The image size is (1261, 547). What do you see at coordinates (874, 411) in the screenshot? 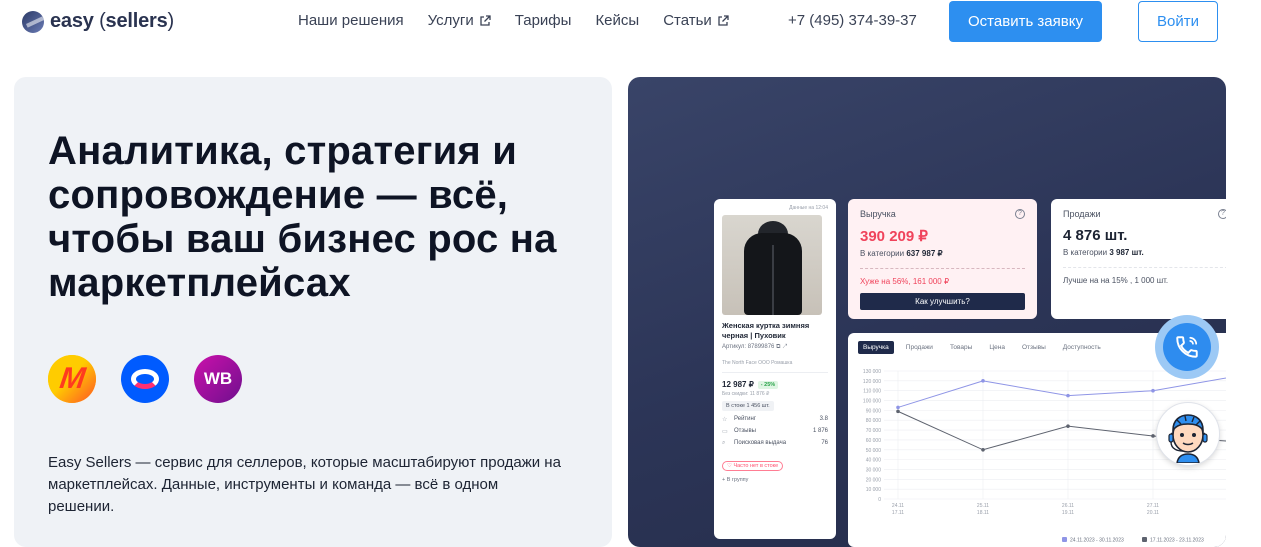
I see `y-tick-label: 90 000` at bounding box center [874, 411].